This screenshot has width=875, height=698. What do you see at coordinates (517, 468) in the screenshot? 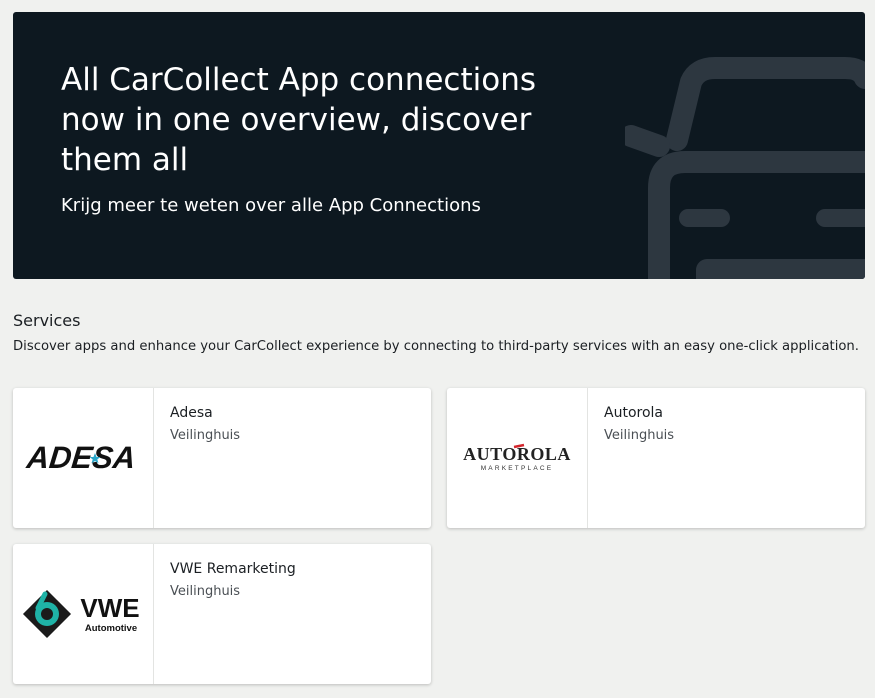
I see `svg-text: MARKETPLACE` at bounding box center [517, 468].